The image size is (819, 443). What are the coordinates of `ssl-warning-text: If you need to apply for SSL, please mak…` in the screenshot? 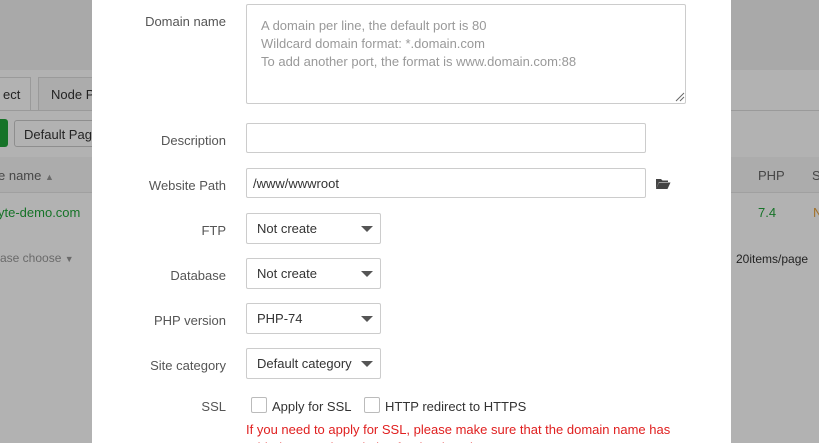 It's located at (458, 432).